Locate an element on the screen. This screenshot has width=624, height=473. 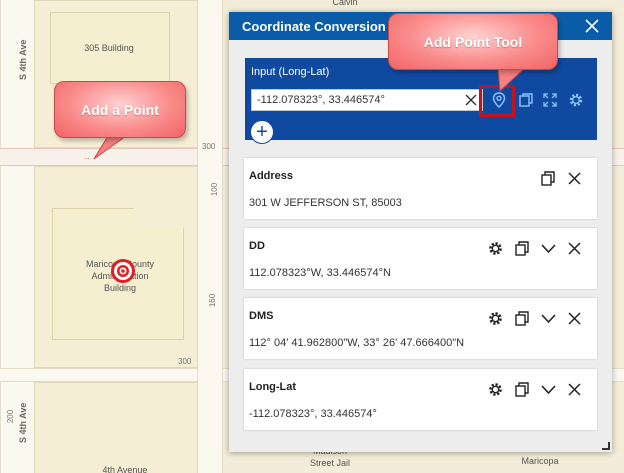
address-number-300-bottom: 300 is located at coordinates (185, 361).